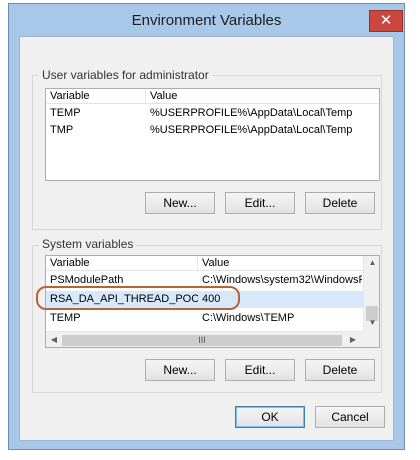  I want to click on system-variables-group-label: System variables, so click(88, 244).